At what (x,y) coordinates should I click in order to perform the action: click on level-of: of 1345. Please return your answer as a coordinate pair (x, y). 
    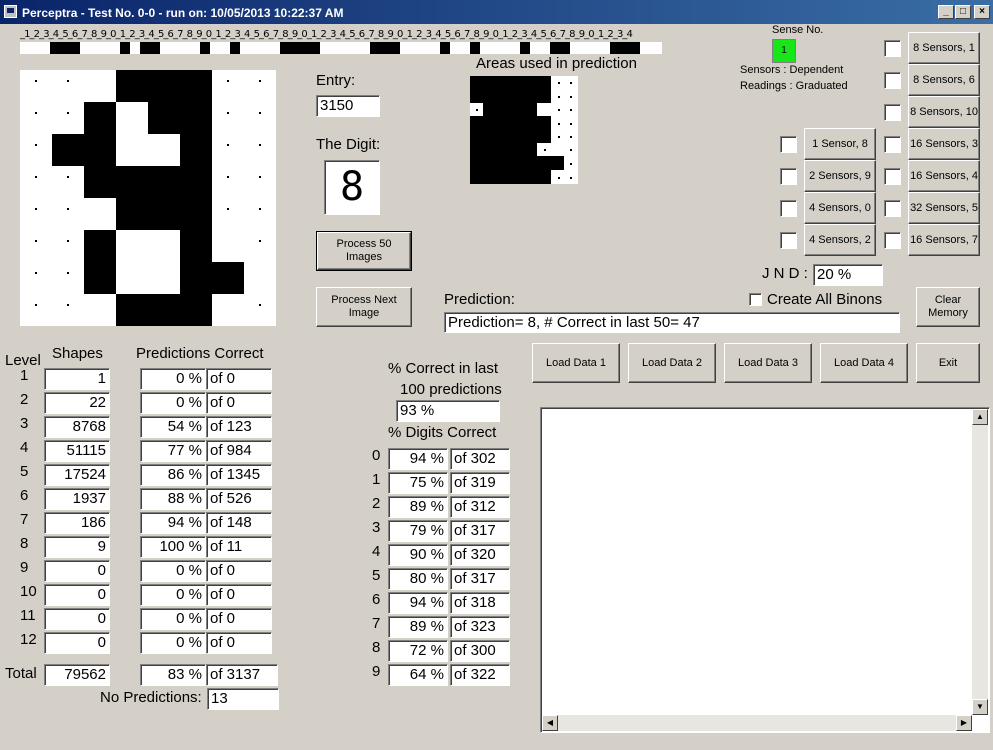
    Looking at the image, I should click on (239, 475).